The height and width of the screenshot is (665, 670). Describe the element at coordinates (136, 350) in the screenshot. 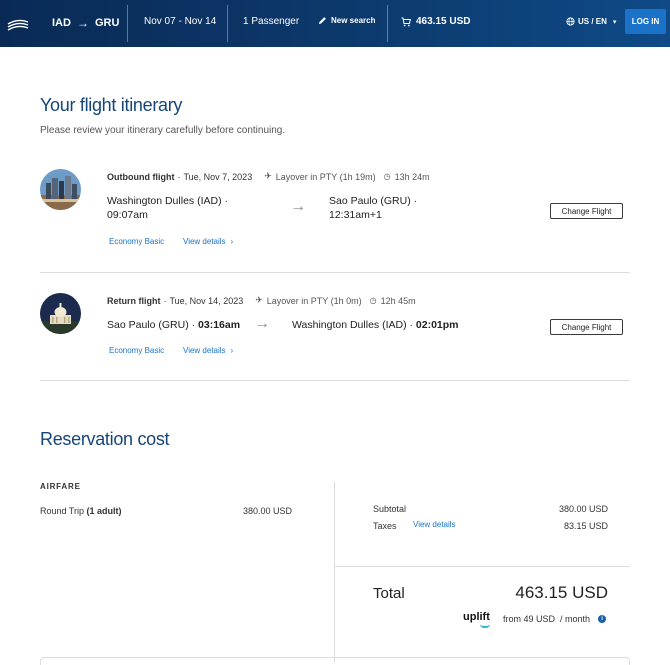

I see `return-fare-class-link: Economy Basic` at that location.